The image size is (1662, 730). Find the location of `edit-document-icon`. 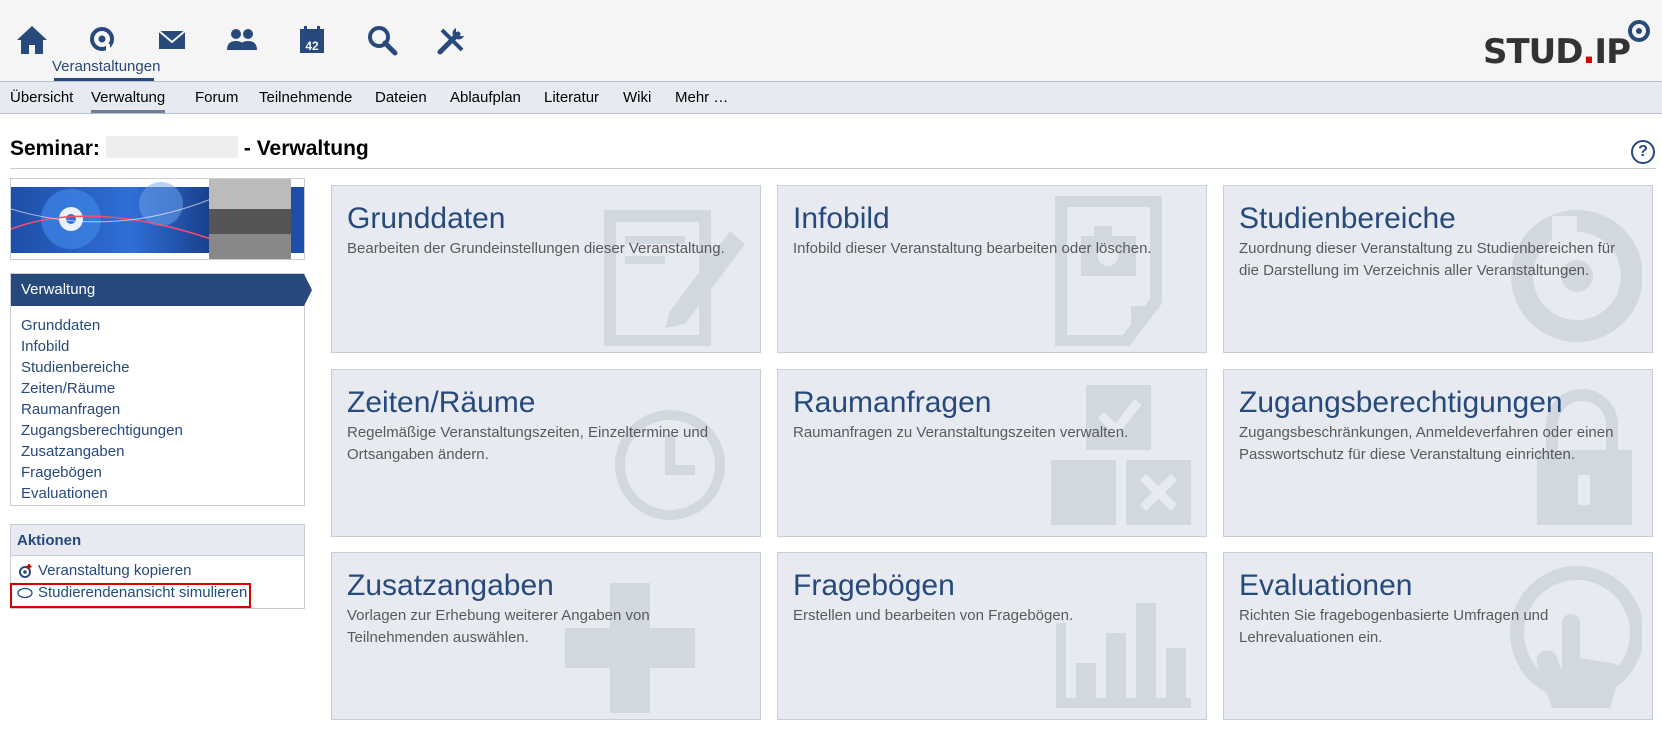

edit-document-icon is located at coordinates (674, 278).